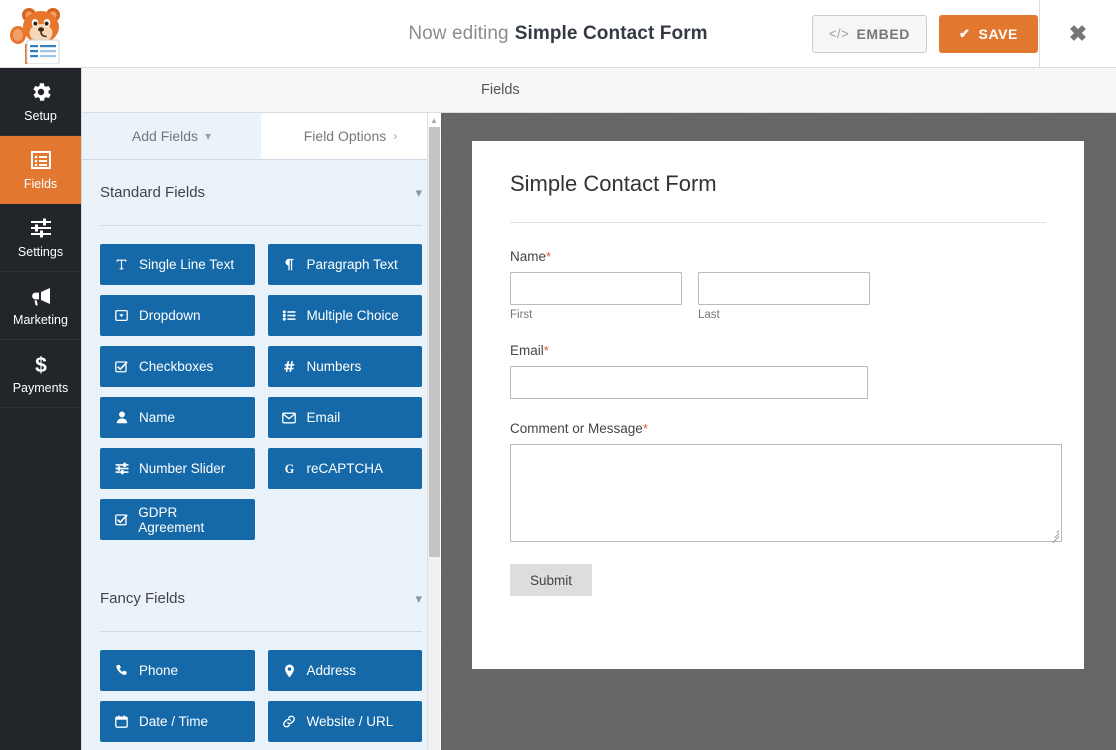 The image size is (1116, 750). I want to click on radio-list-icon, so click(289, 315).